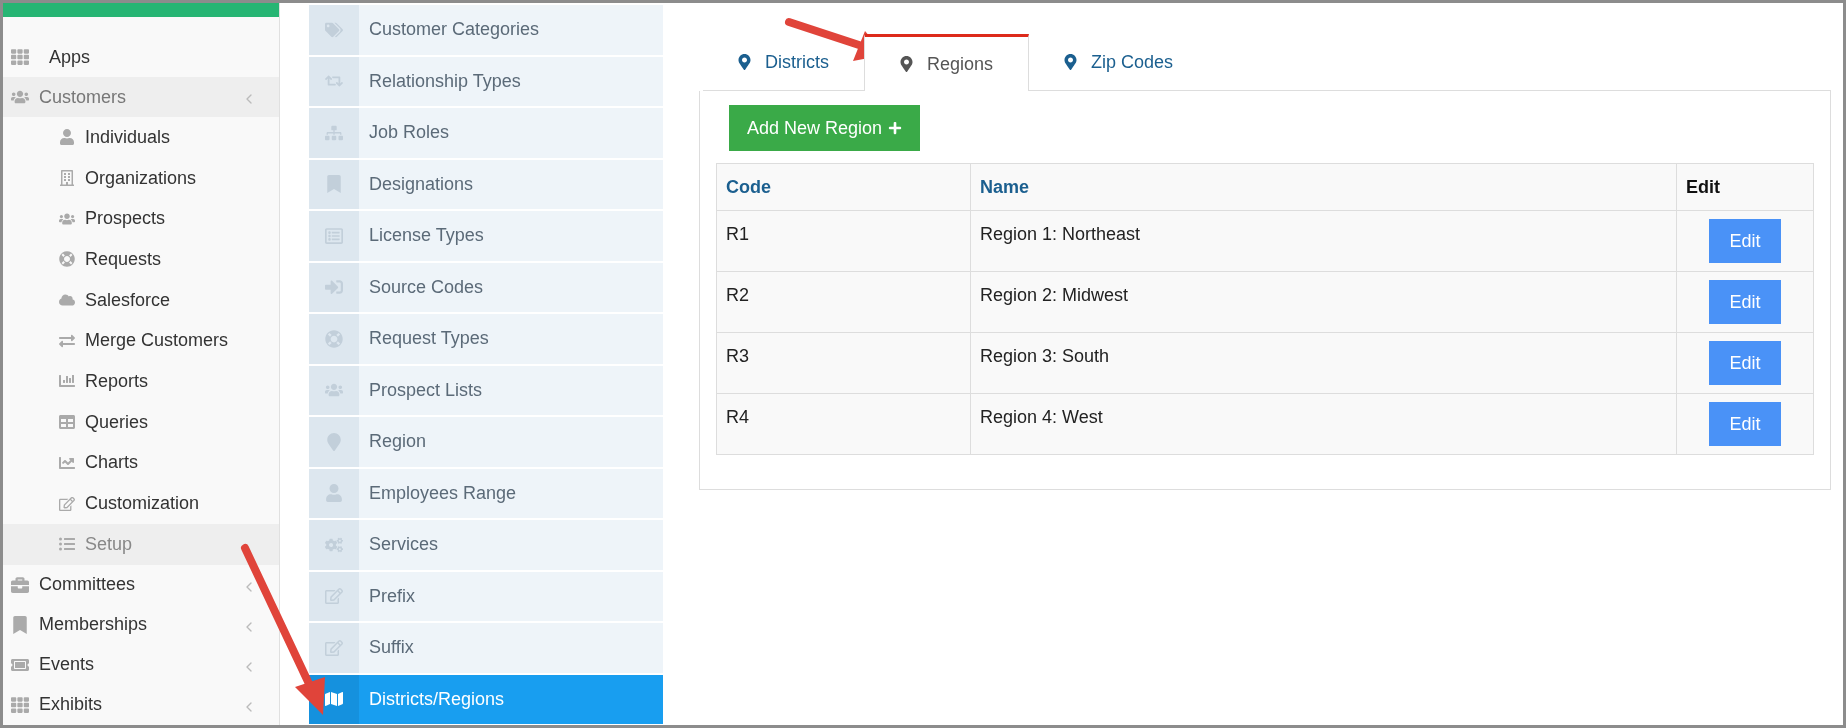 This screenshot has width=1846, height=728. What do you see at coordinates (1323, 302) in the screenshot?
I see `table-cell: Region 2: Midwest` at bounding box center [1323, 302].